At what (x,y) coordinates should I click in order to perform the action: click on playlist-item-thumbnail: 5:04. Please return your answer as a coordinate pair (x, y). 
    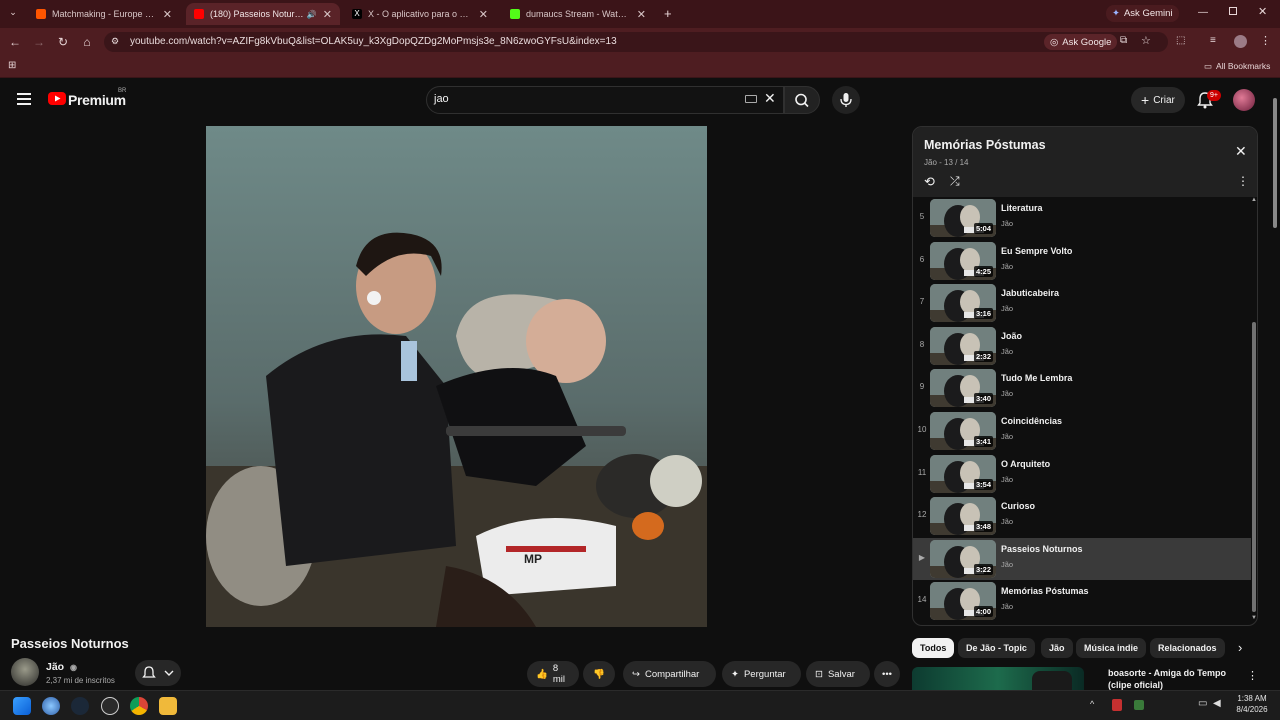
    Looking at the image, I should click on (963, 218).